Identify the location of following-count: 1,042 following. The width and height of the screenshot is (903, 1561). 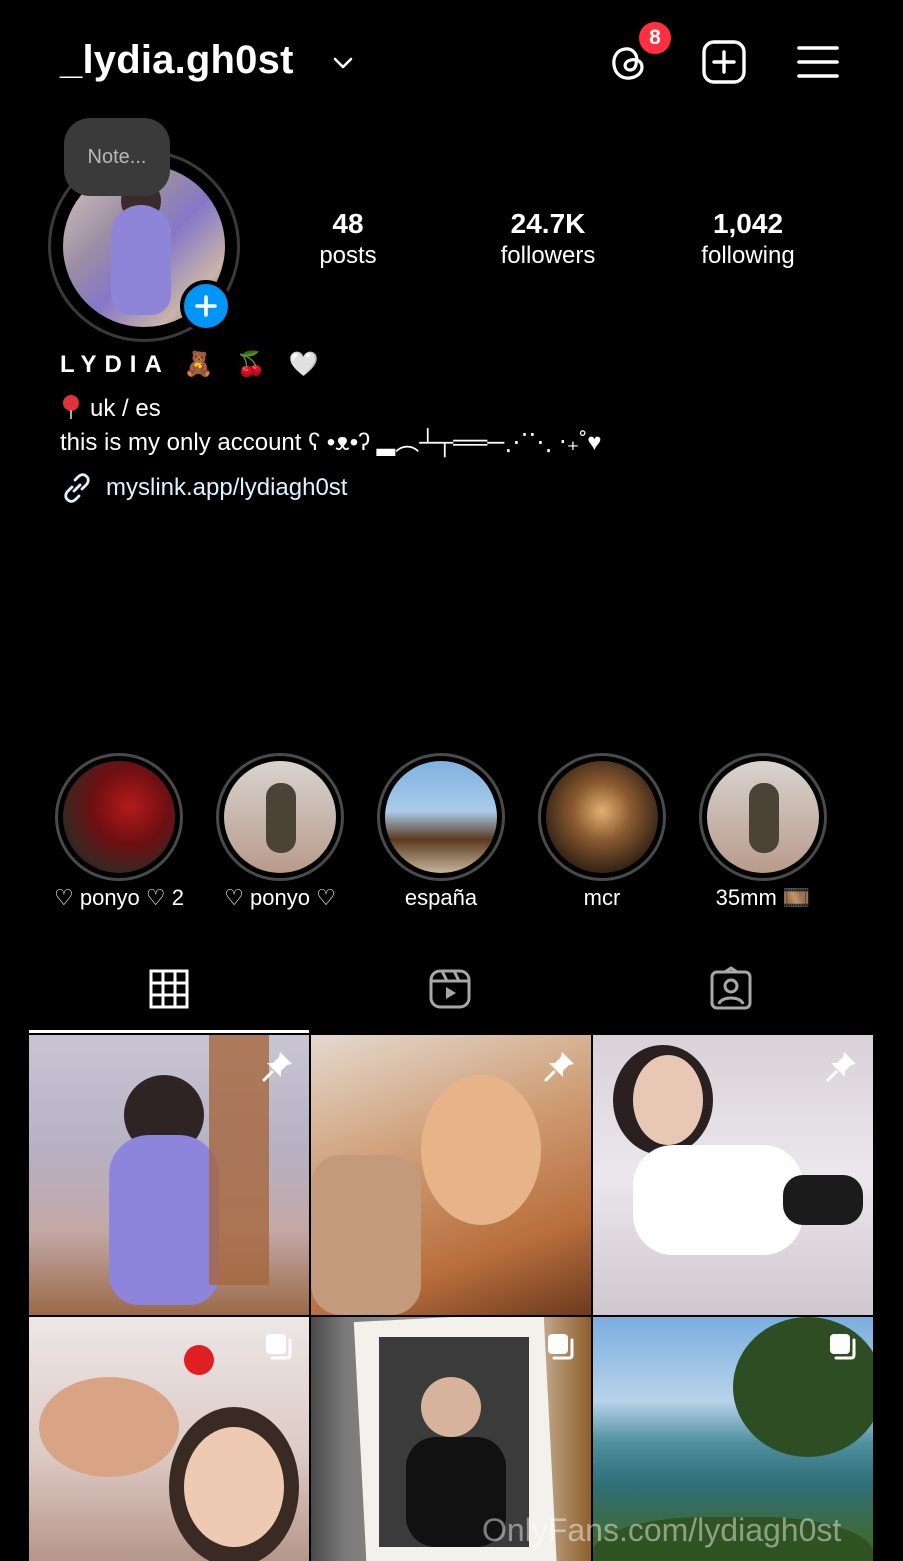
(748, 239).